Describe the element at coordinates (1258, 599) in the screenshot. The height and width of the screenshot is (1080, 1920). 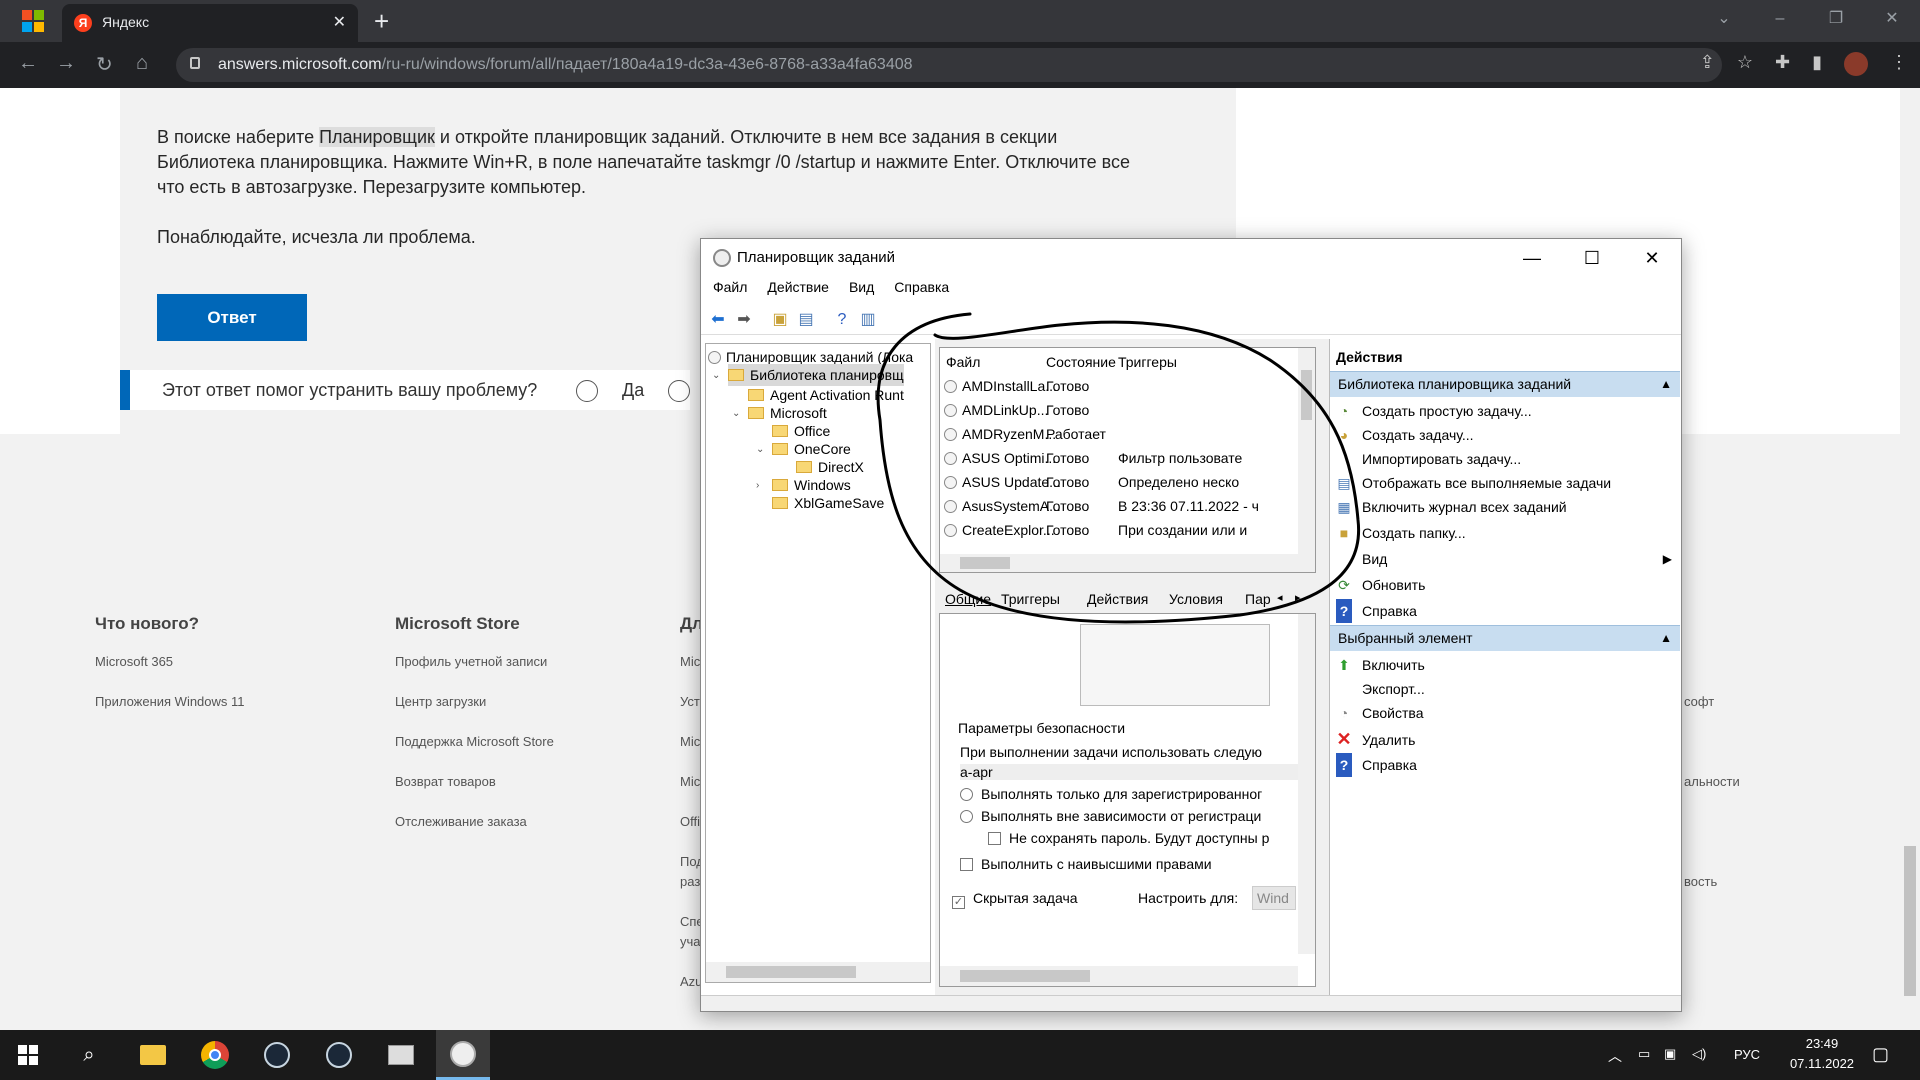
I see `tab-parameters: Пар` at that location.